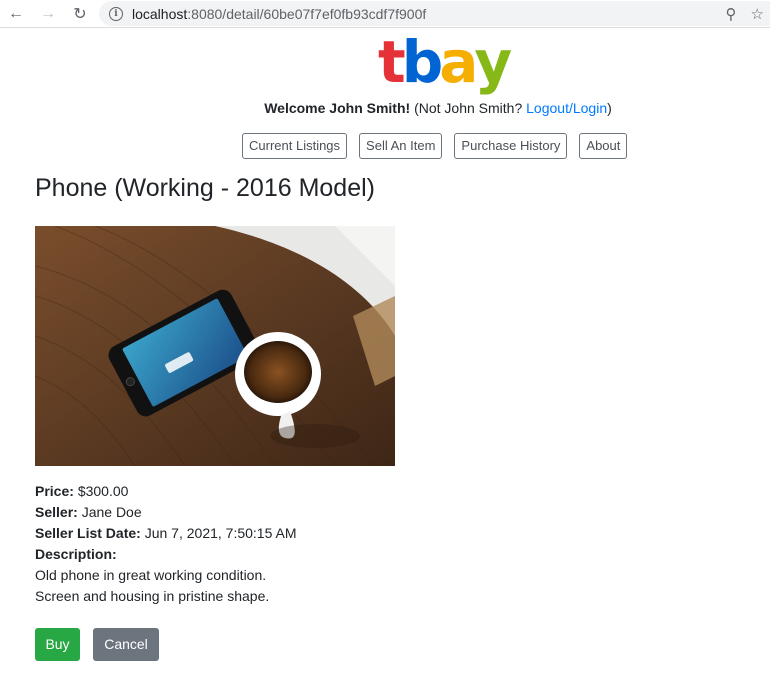 The image size is (770, 676). Describe the element at coordinates (88, 533) in the screenshot. I see `list-date-label: Seller List Date:` at that location.